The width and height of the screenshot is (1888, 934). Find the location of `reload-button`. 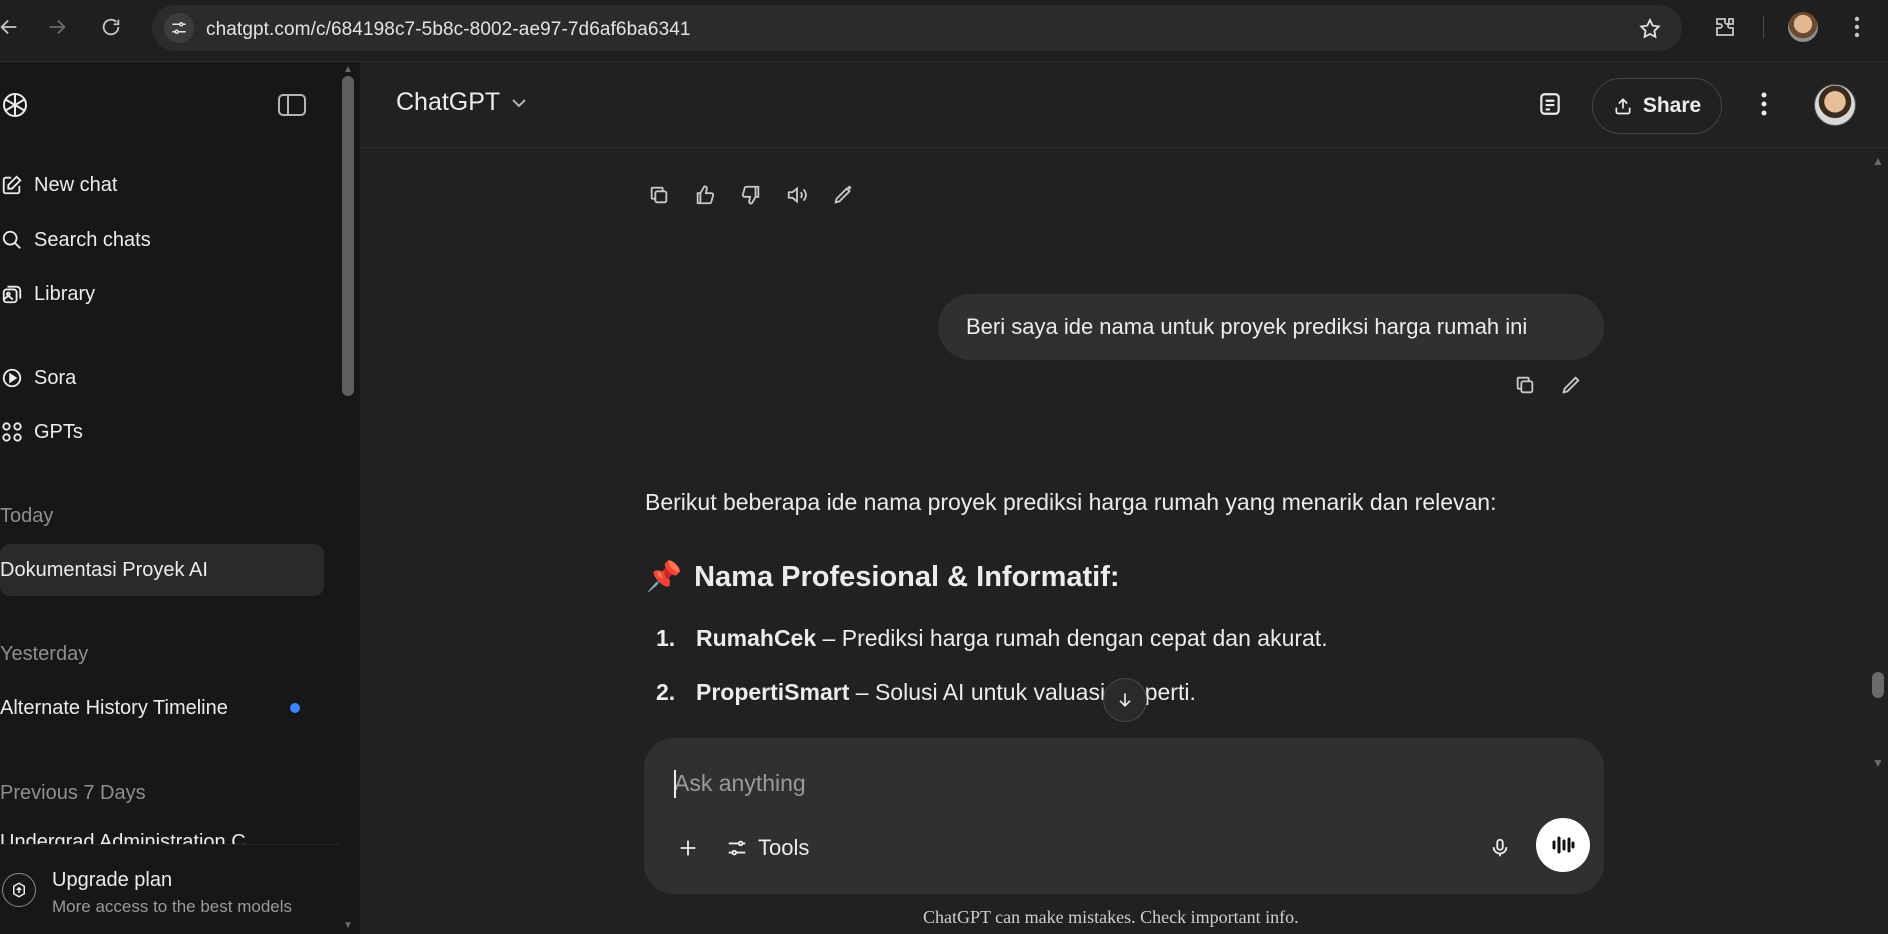

reload-button is located at coordinates (111, 27).